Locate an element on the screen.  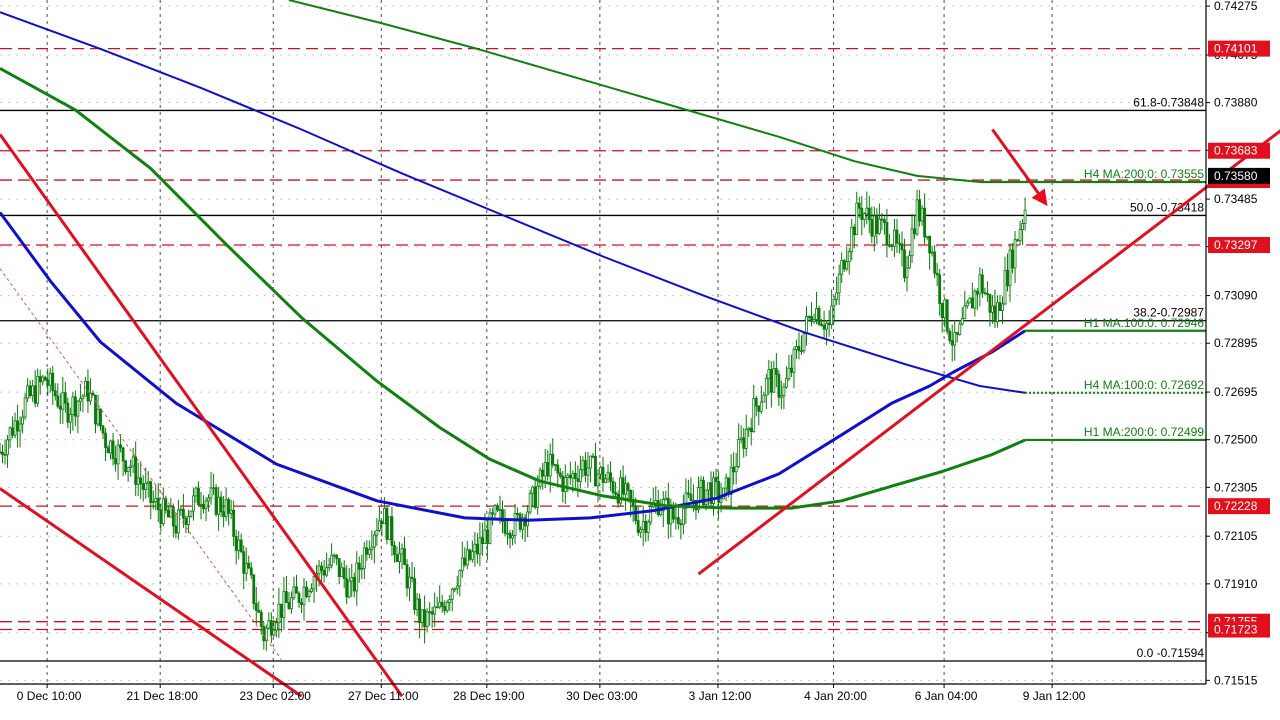
time-tick-label: 0 Dec 10:00 is located at coordinates (49, 696).